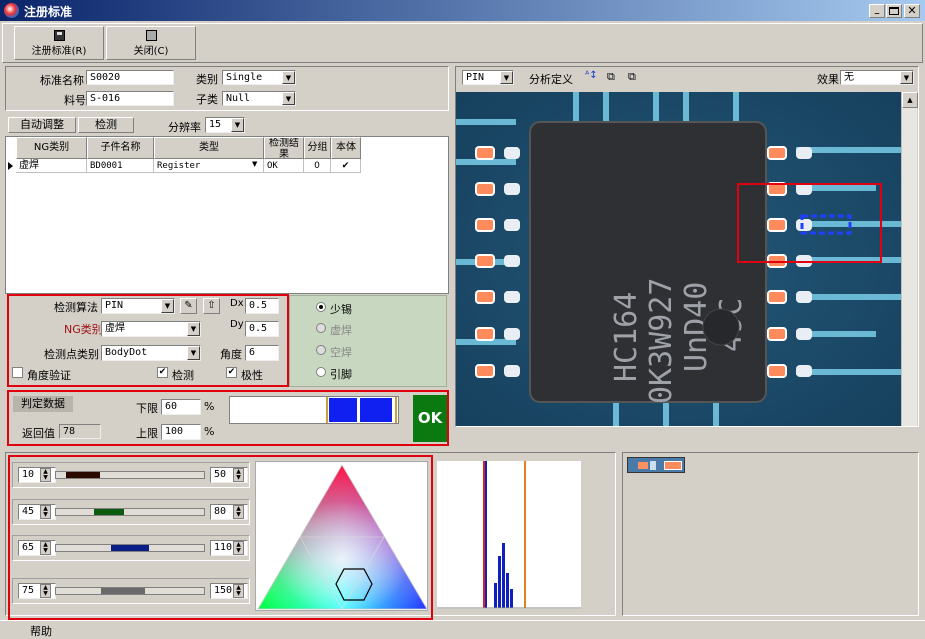 This screenshot has width=925, height=639. What do you see at coordinates (321, 372) in the screenshot?
I see `radio-pin` at bounding box center [321, 372].